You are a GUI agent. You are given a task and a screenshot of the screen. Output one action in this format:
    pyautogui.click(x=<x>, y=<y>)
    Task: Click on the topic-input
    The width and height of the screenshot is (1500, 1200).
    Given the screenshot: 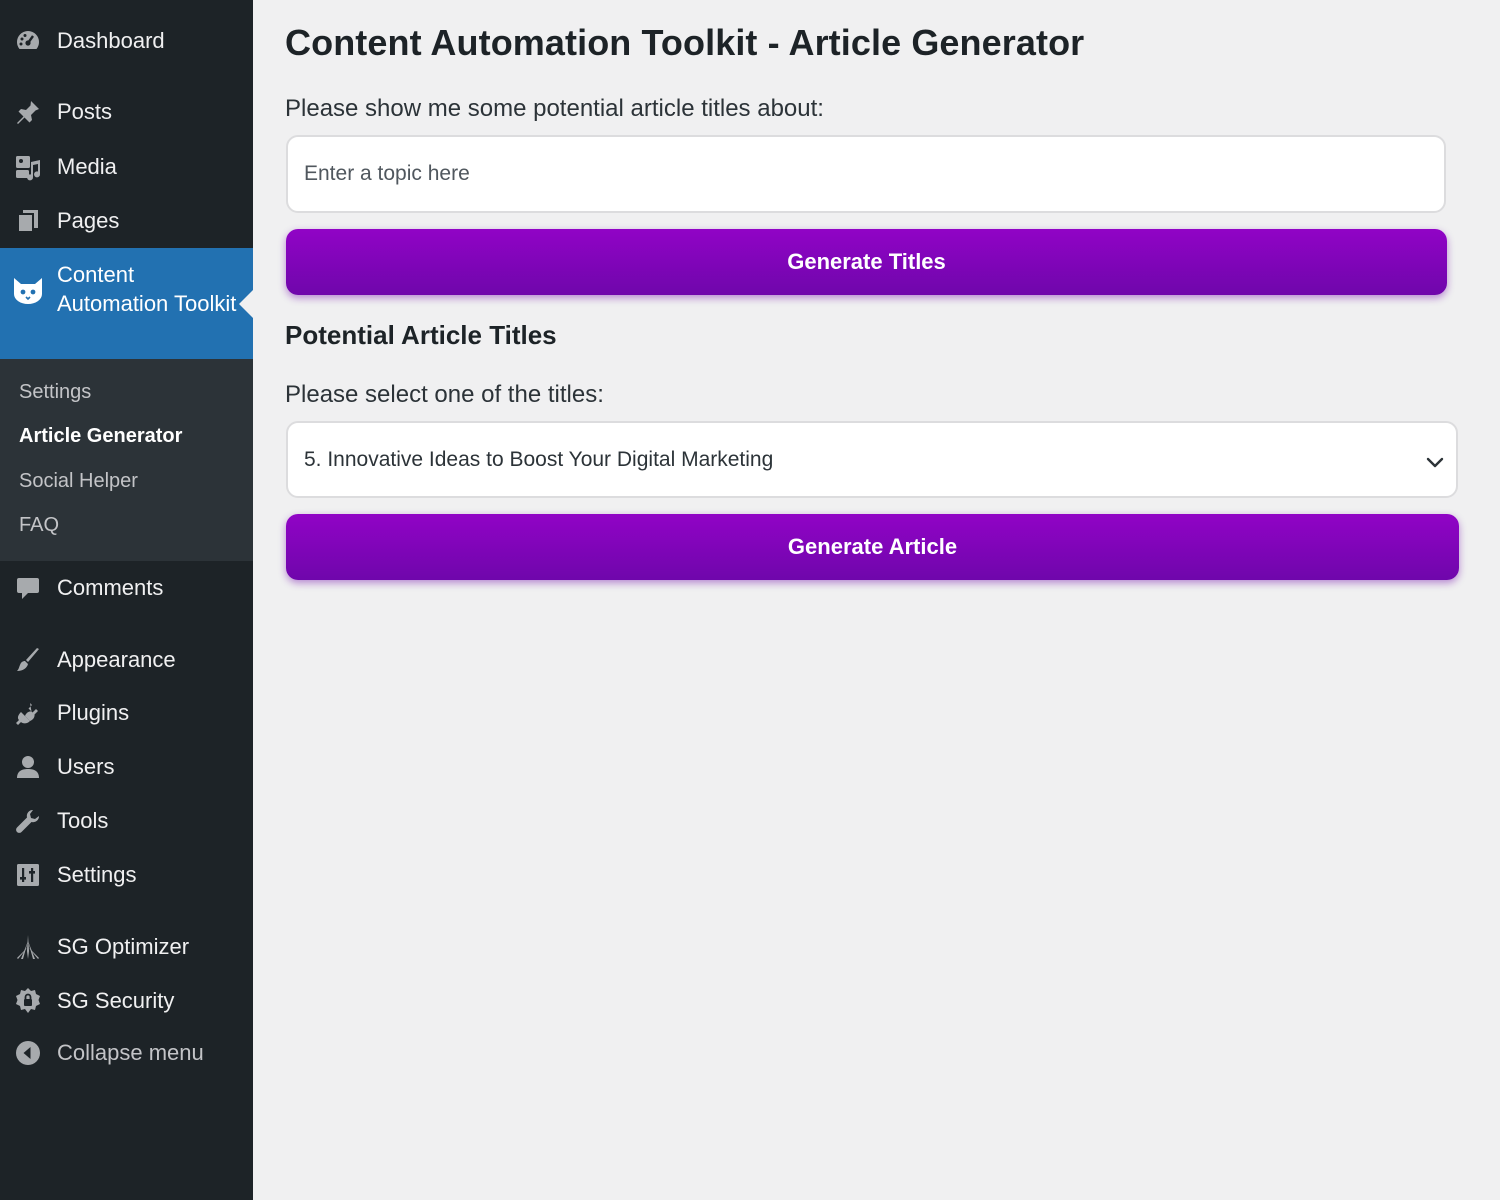 What is the action you would take?
    pyautogui.click(x=866, y=174)
    